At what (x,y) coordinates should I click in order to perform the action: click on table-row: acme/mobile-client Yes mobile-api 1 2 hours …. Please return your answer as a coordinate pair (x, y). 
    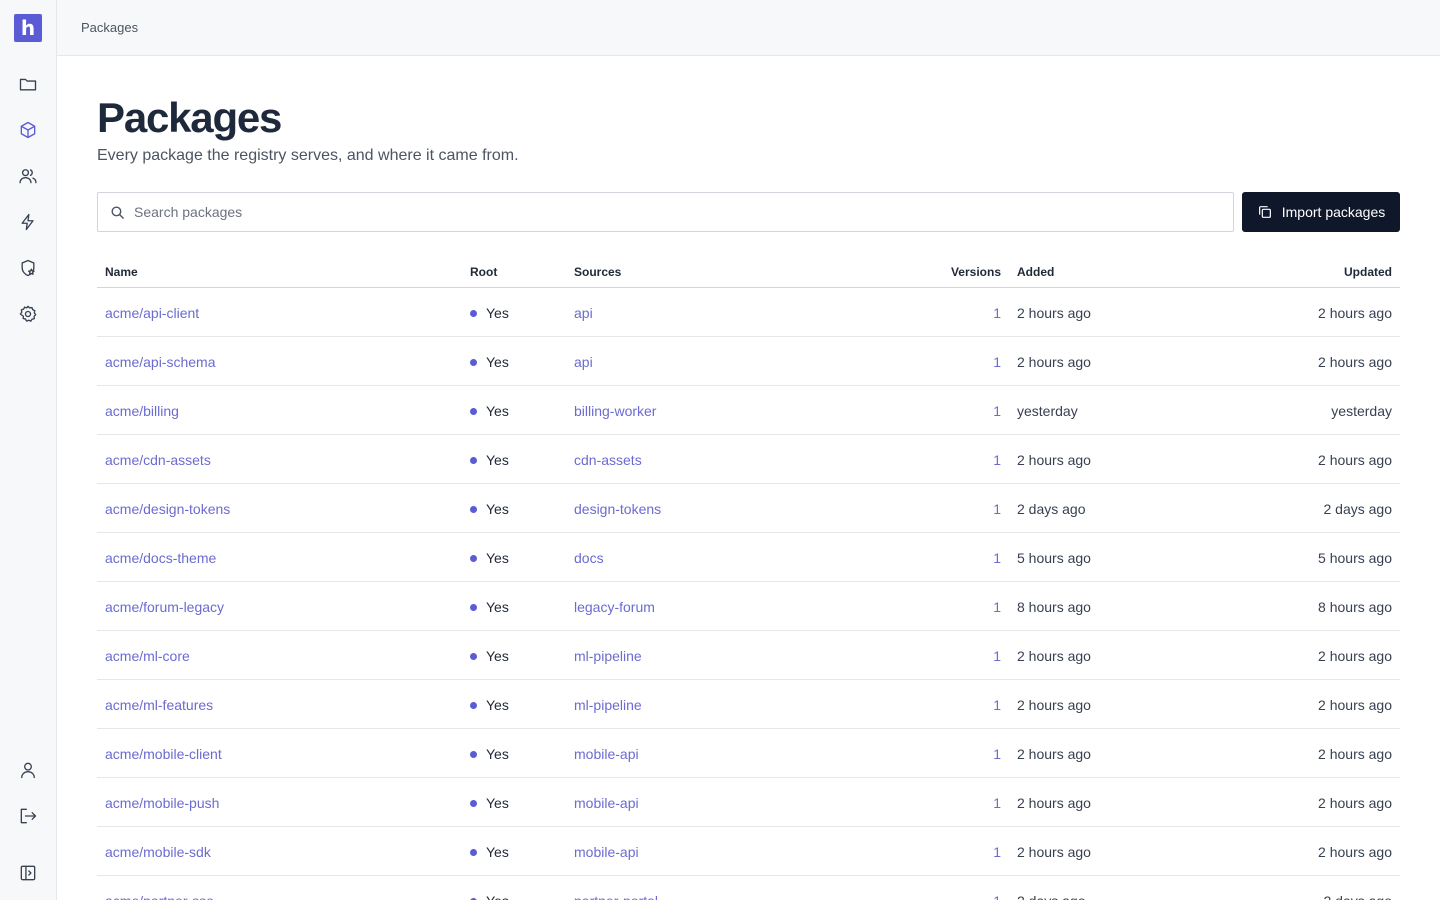
    Looking at the image, I should click on (748, 753).